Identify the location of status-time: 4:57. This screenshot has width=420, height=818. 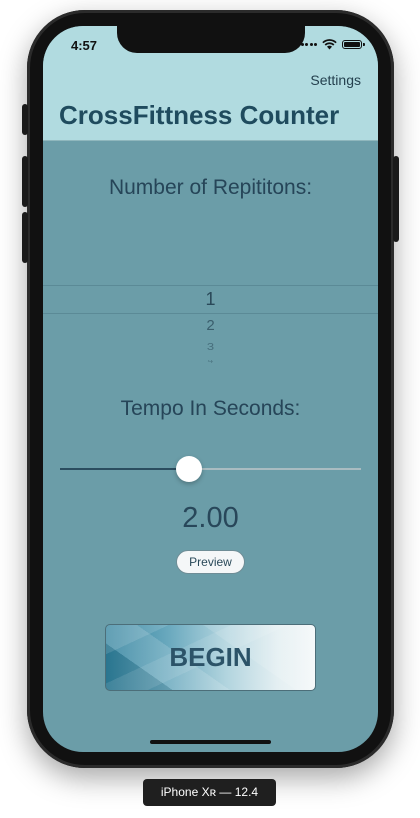
(84, 45).